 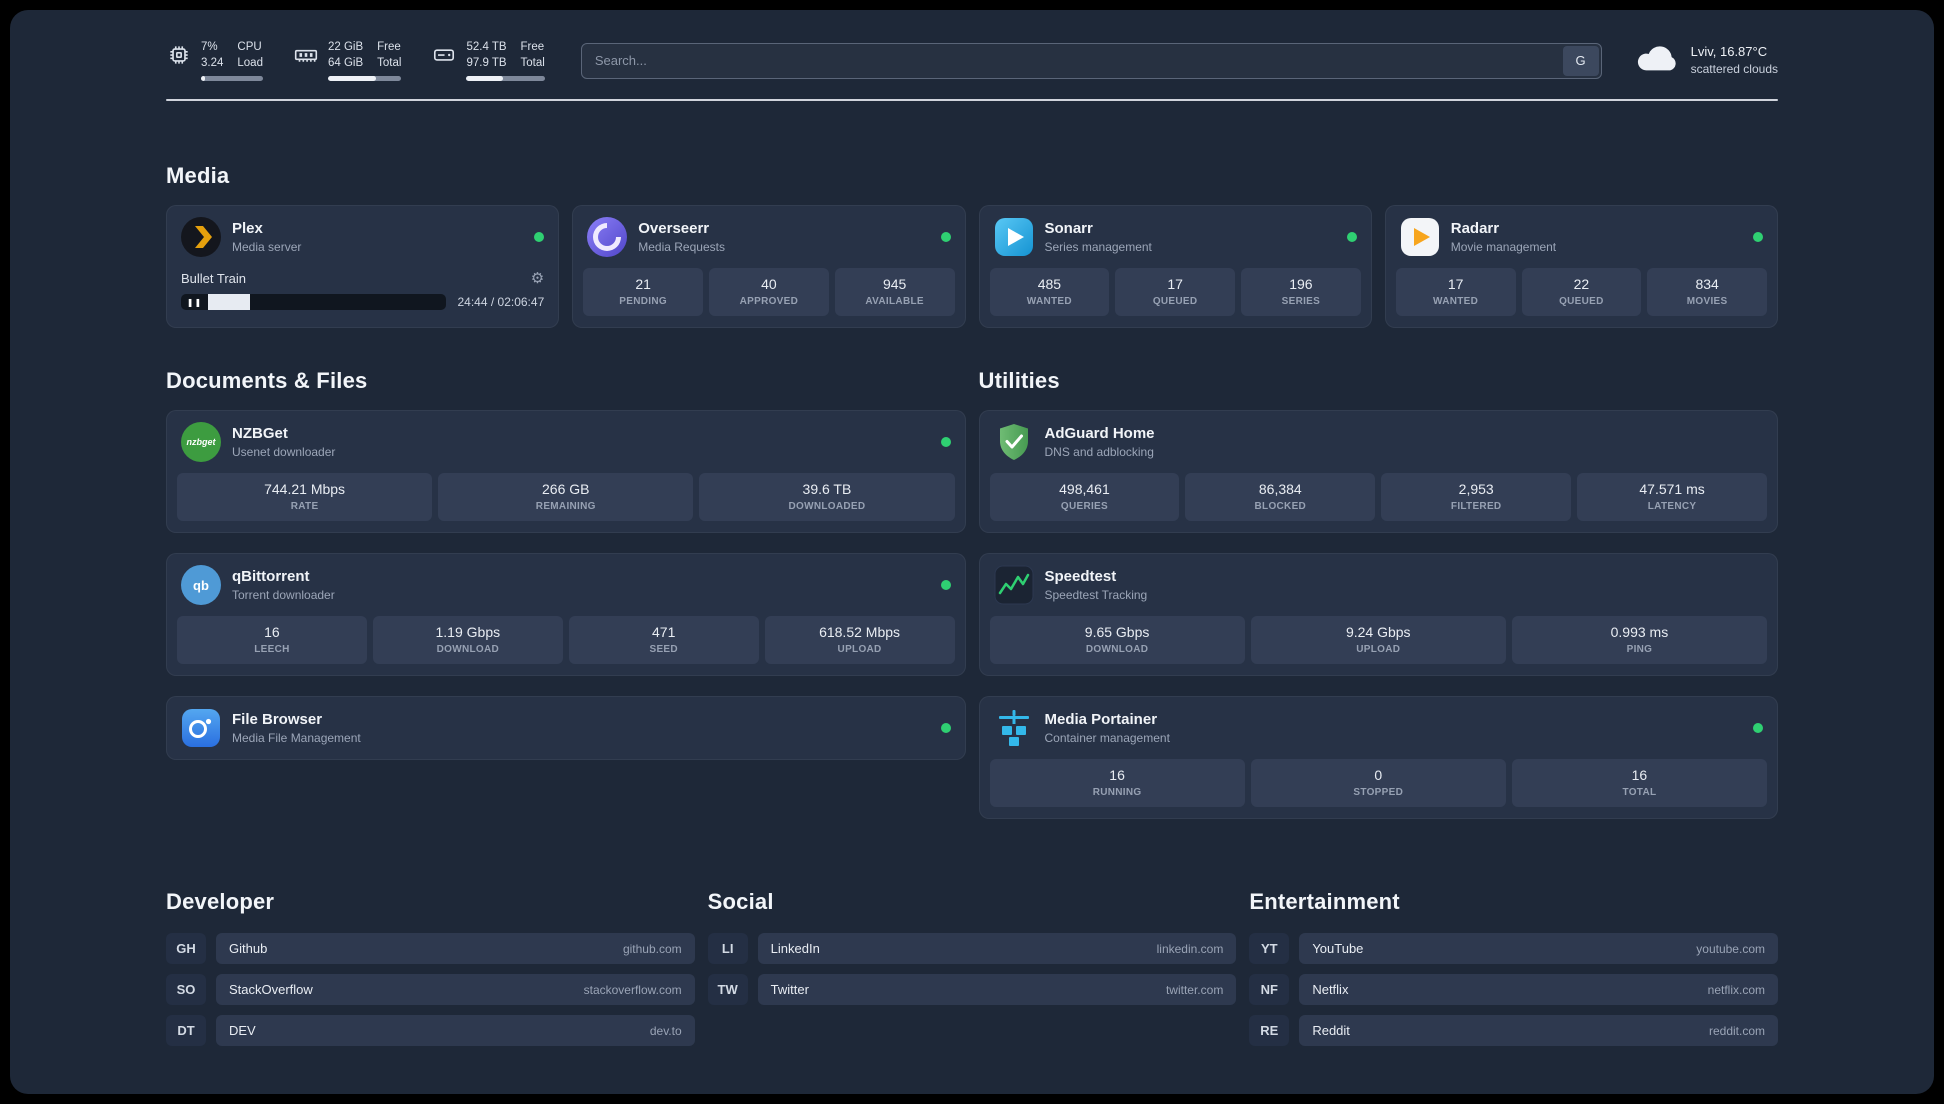 What do you see at coordinates (267, 381) in the screenshot?
I see `section-title-documents: Documents & Files` at bounding box center [267, 381].